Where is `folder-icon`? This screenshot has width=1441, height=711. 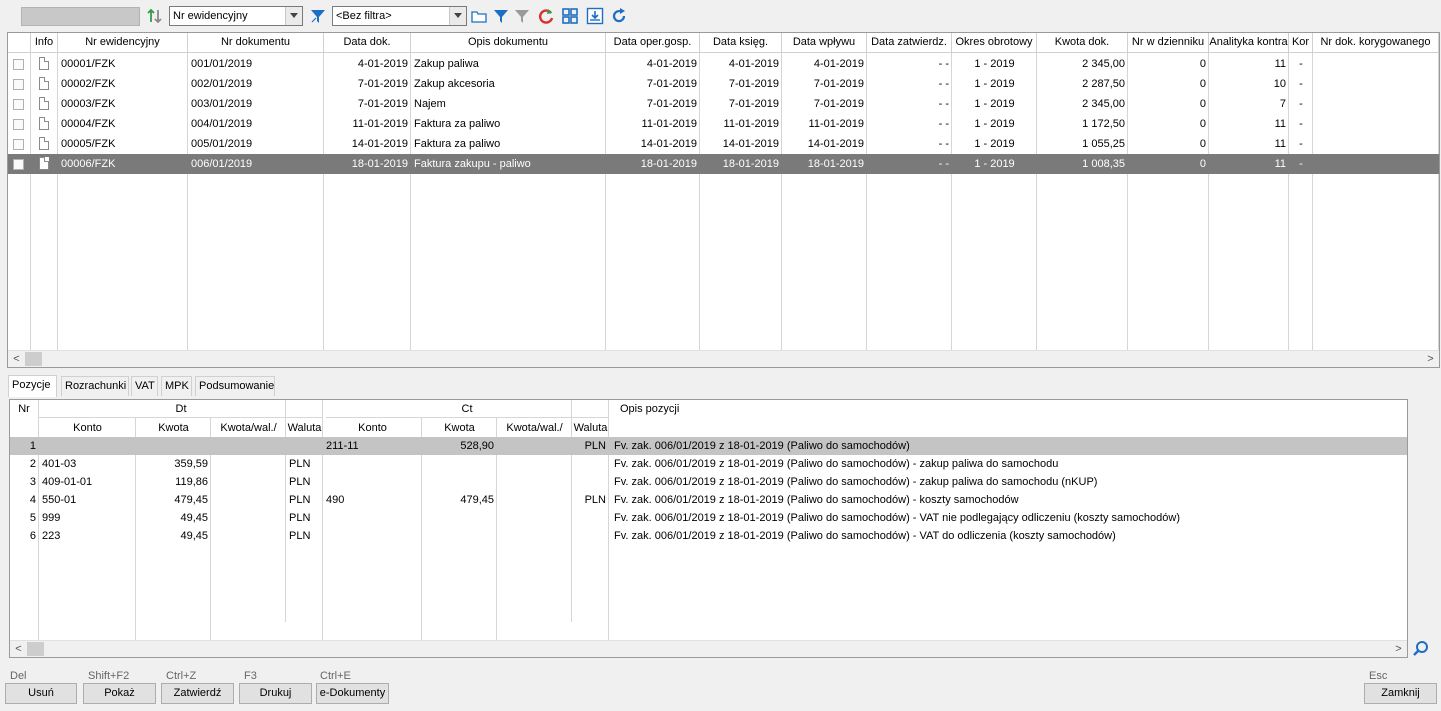 folder-icon is located at coordinates (479, 16).